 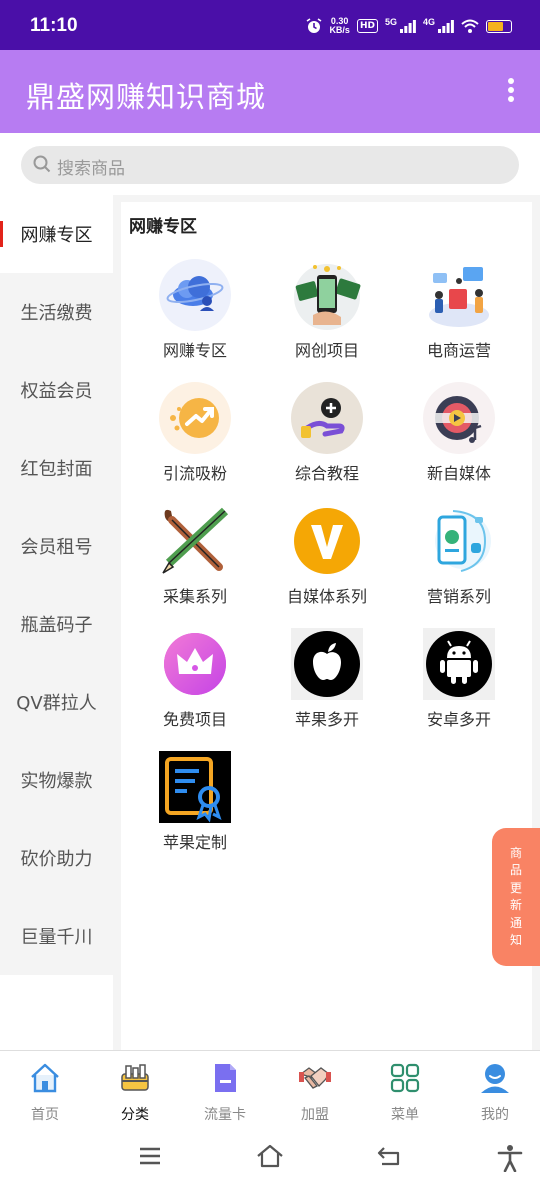 What do you see at coordinates (428, 22) in the screenshot?
I see `net-4g-label: 4G` at bounding box center [428, 22].